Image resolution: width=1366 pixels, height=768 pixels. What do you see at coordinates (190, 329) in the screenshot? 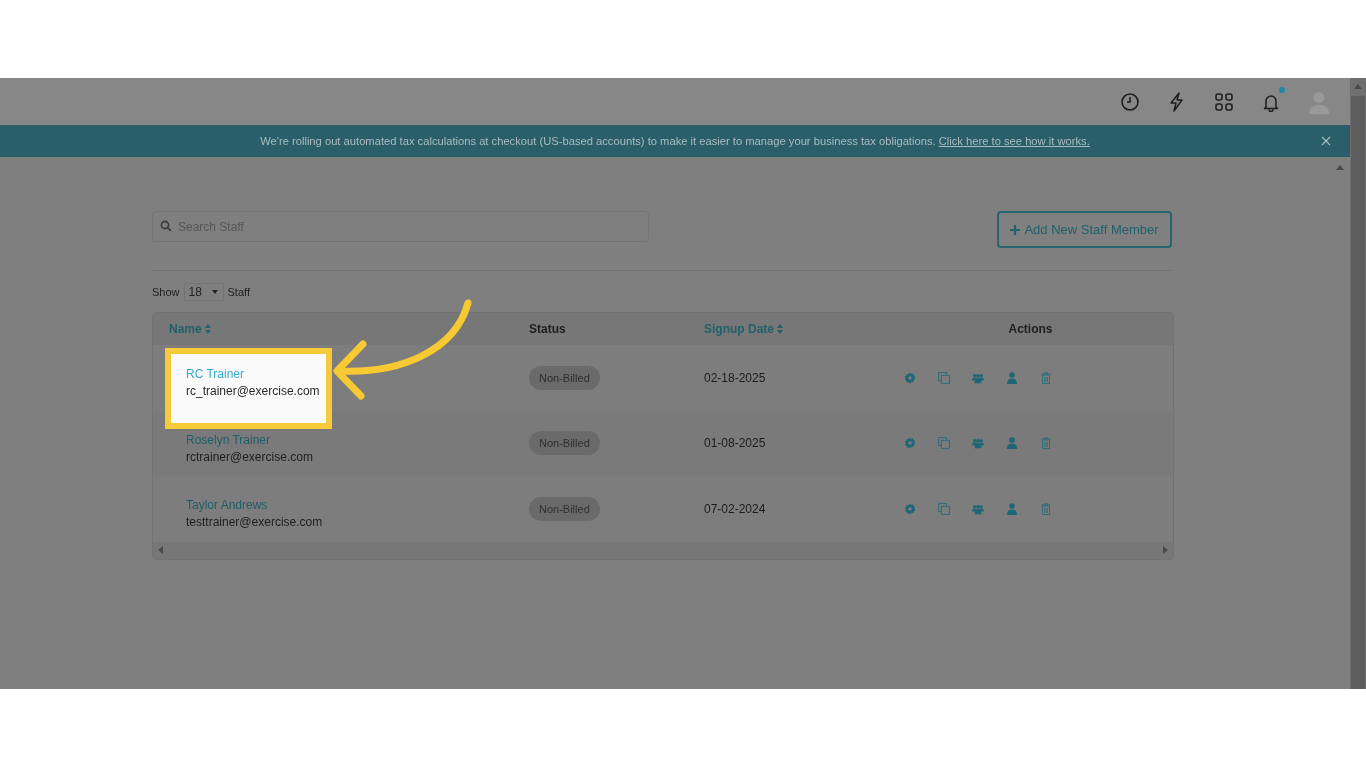
I see `sort-column-header: Name` at bounding box center [190, 329].